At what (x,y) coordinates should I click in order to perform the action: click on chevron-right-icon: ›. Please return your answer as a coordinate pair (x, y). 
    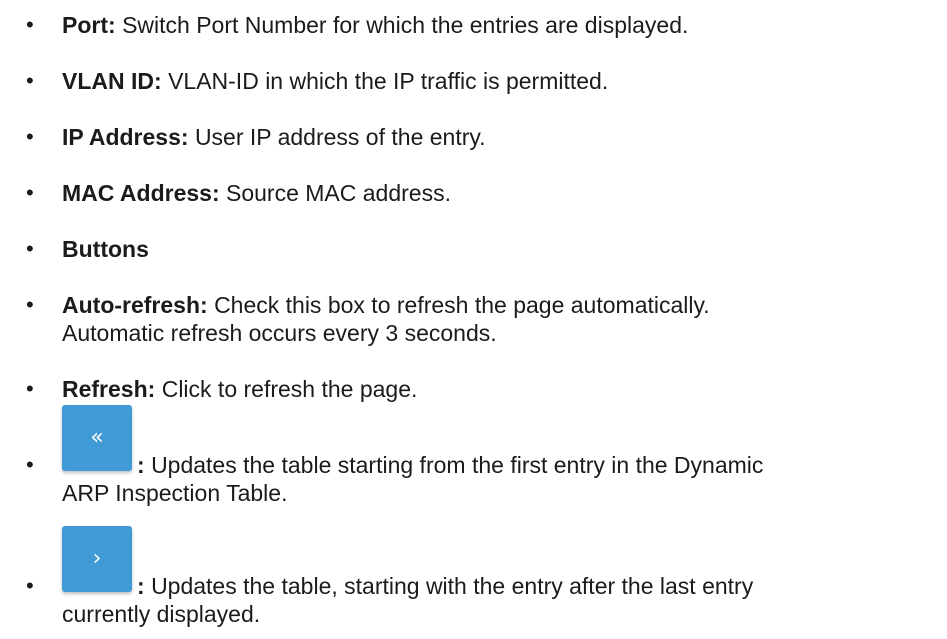
    Looking at the image, I should click on (97, 558).